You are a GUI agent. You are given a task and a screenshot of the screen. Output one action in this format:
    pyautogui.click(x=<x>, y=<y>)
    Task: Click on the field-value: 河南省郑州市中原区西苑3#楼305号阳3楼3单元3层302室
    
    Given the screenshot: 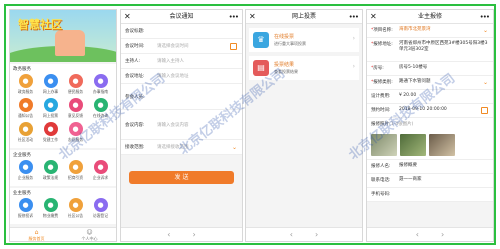 What is the action you would take?
    pyautogui.click(x=443, y=46)
    